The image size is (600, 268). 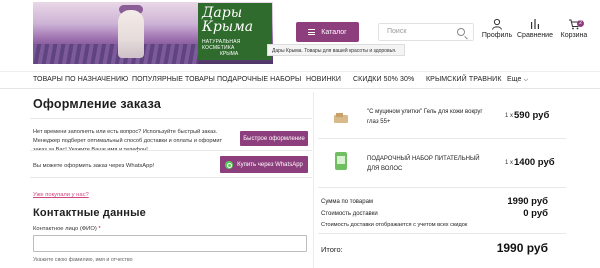 I want to click on brand-logo: Дары Крыма НАТУРАЛЬНАЯ КОСМЕТИКА КРЫМА, so click(x=235, y=31).